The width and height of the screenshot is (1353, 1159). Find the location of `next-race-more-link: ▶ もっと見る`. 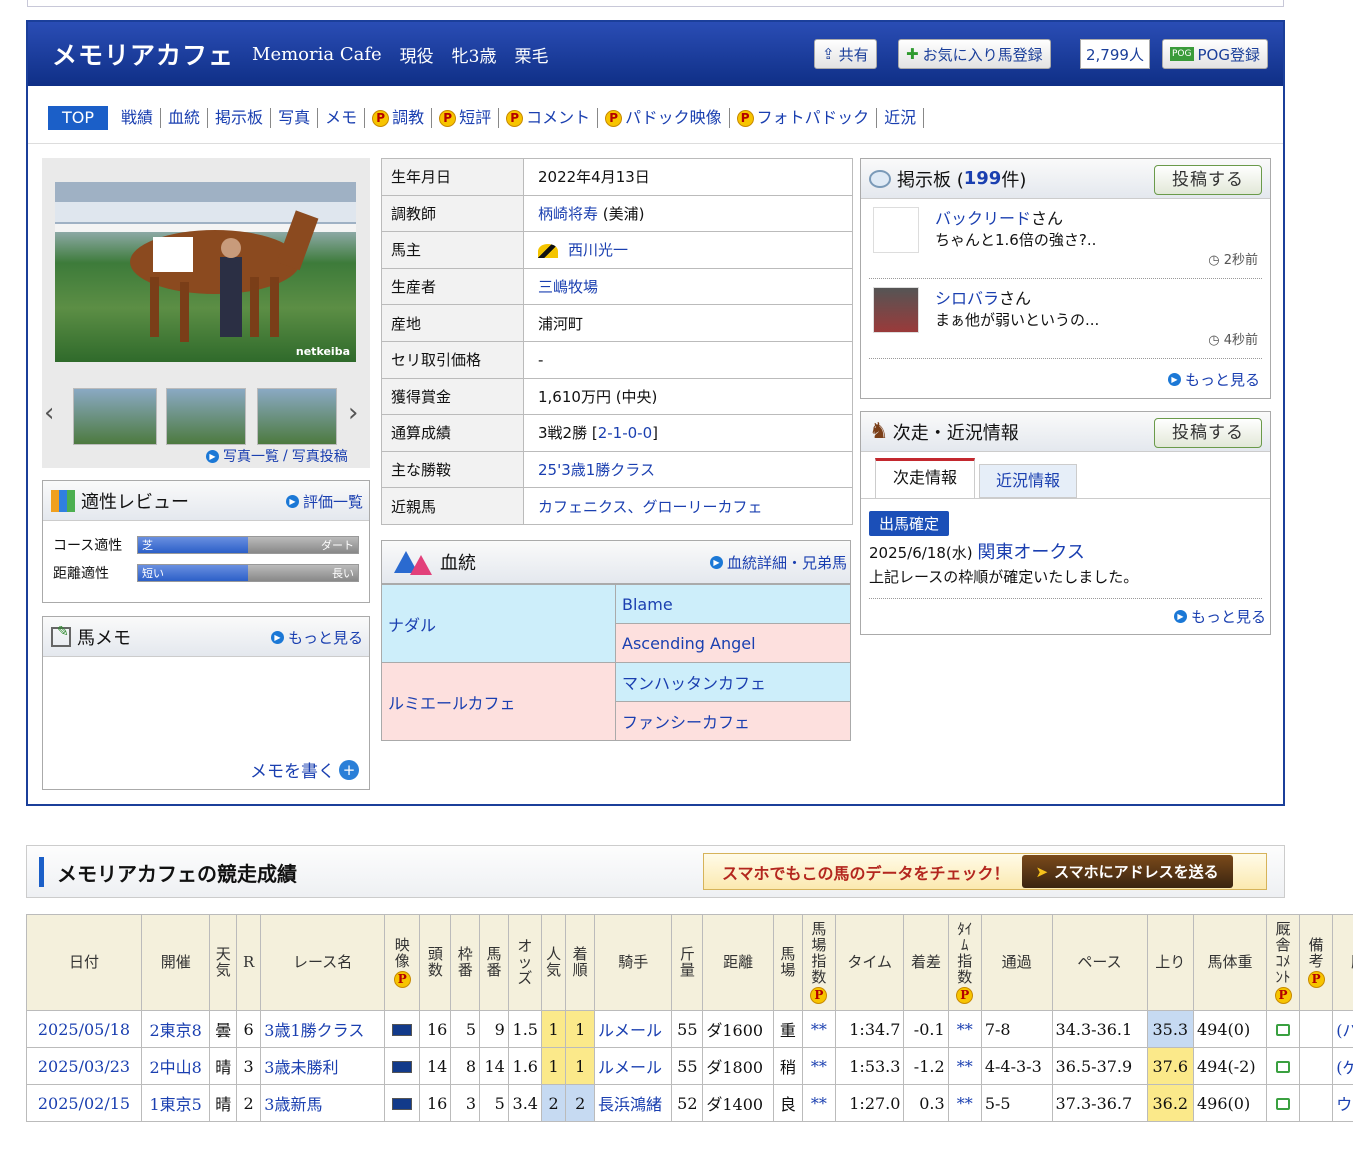

next-race-more-link: ▶ もっと見る is located at coordinates (1219, 616).